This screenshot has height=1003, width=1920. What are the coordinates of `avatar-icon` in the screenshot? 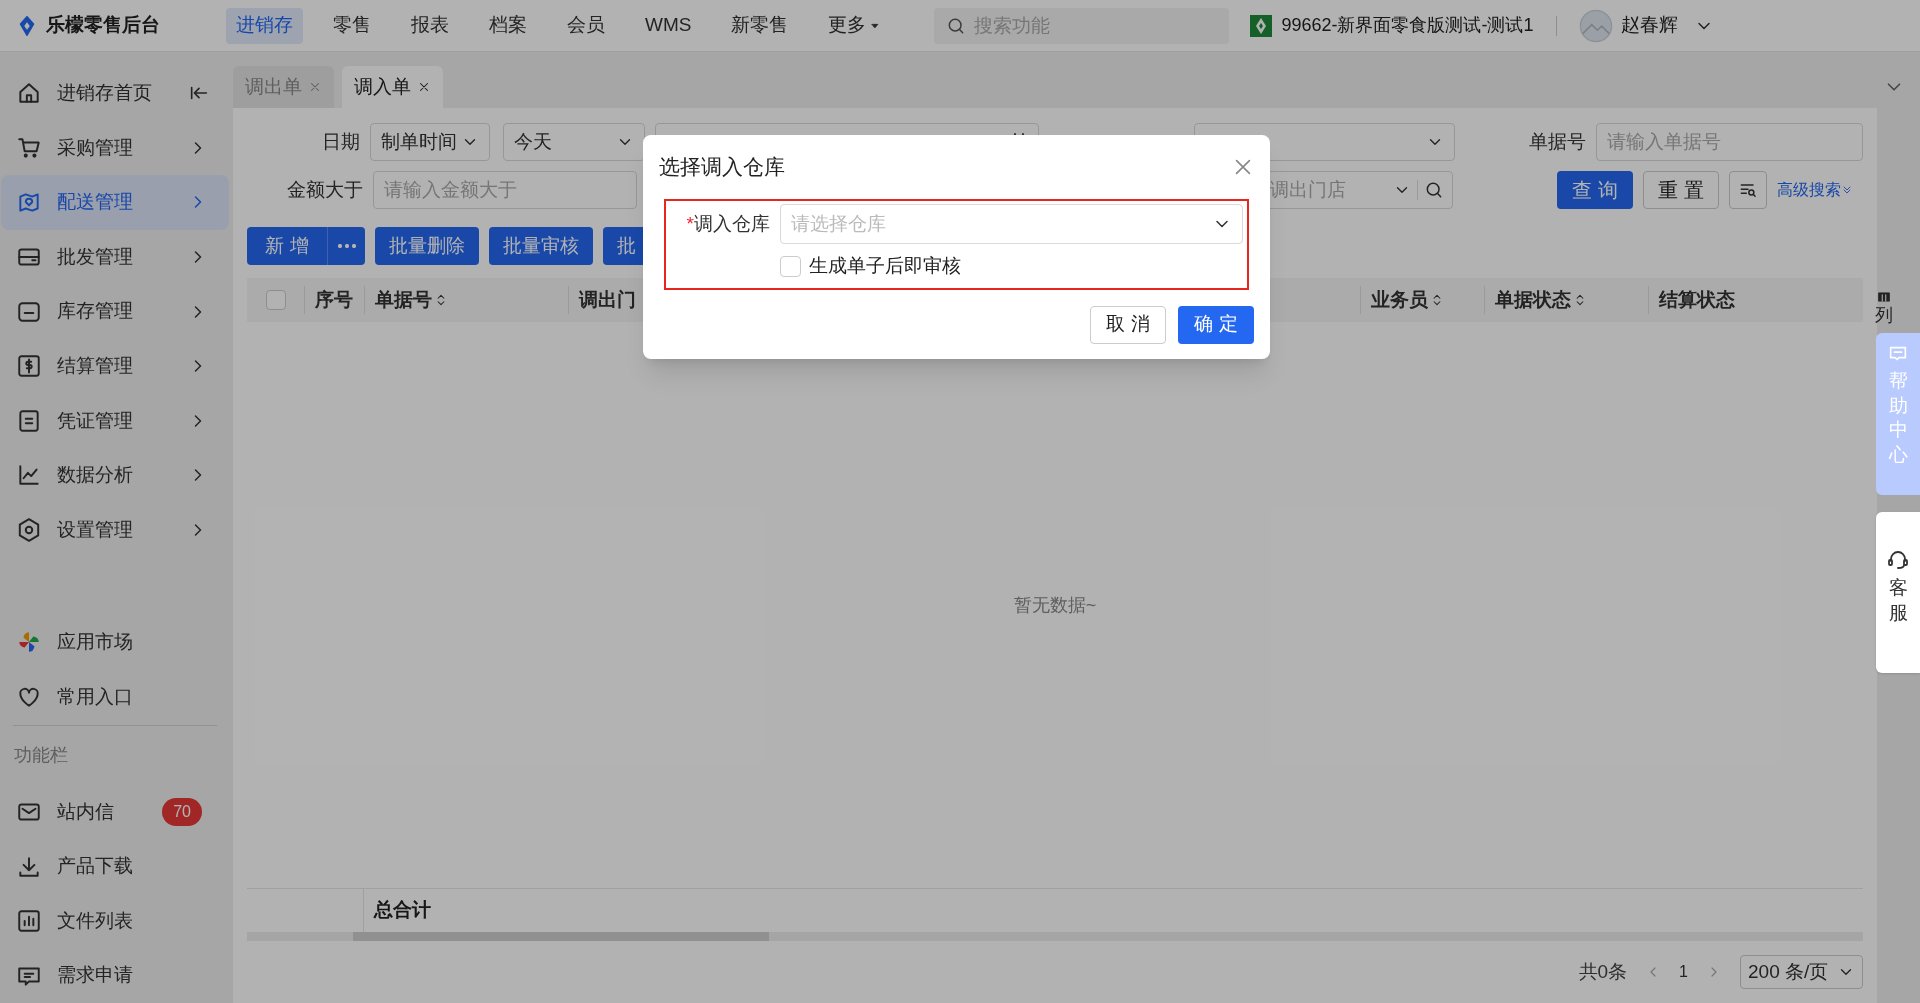 It's located at (1595, 25).